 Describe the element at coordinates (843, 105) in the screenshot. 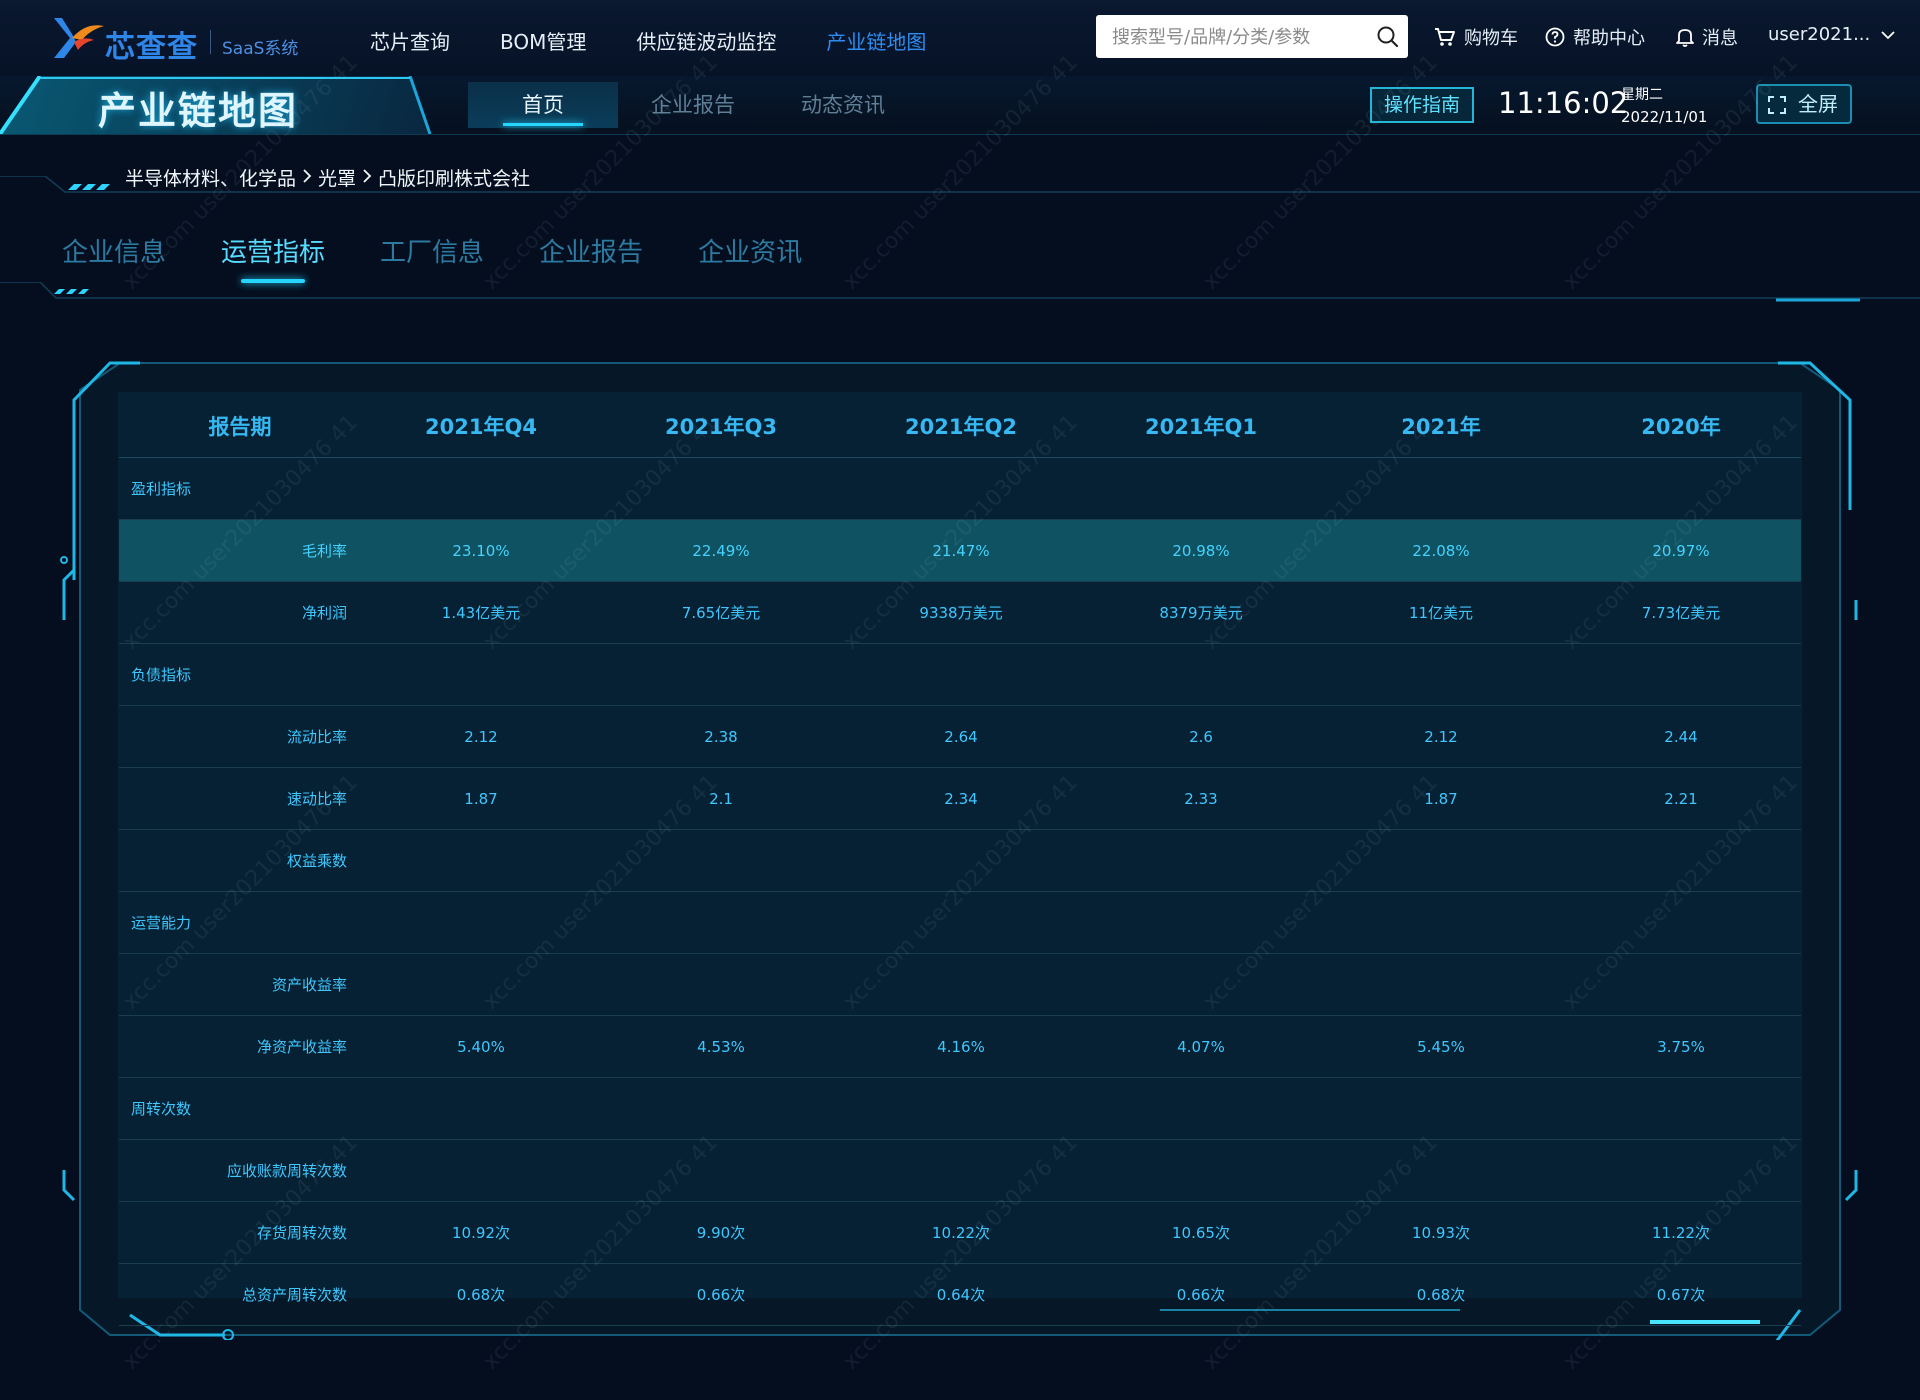

I see `tab-news: 动态资讯` at that location.